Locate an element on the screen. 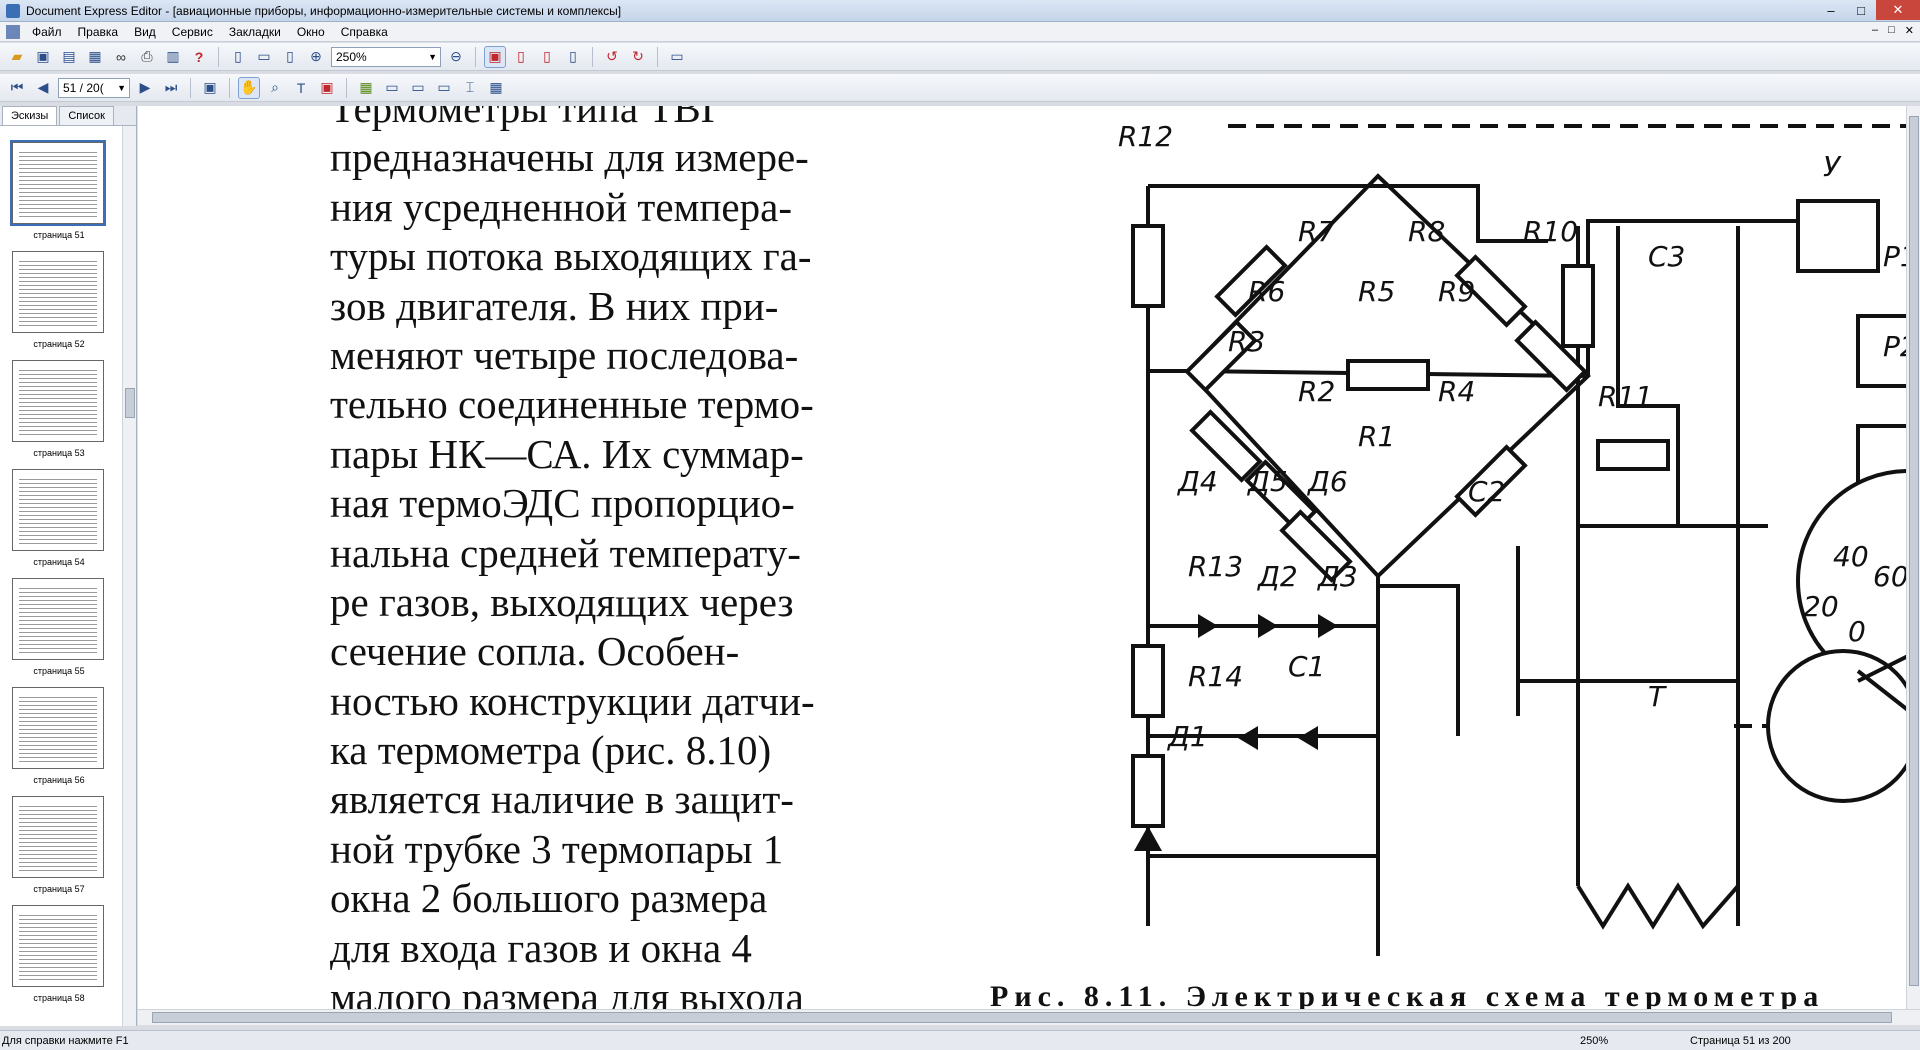 The image size is (1920, 1050). thumbnail-page-57: страница 57 is located at coordinates (59, 845).